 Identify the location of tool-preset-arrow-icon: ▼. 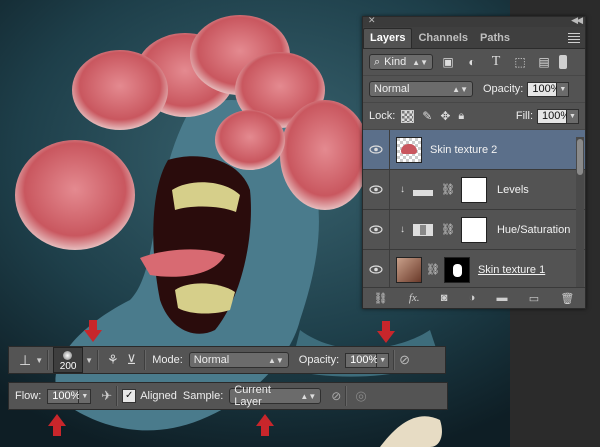
(39, 360).